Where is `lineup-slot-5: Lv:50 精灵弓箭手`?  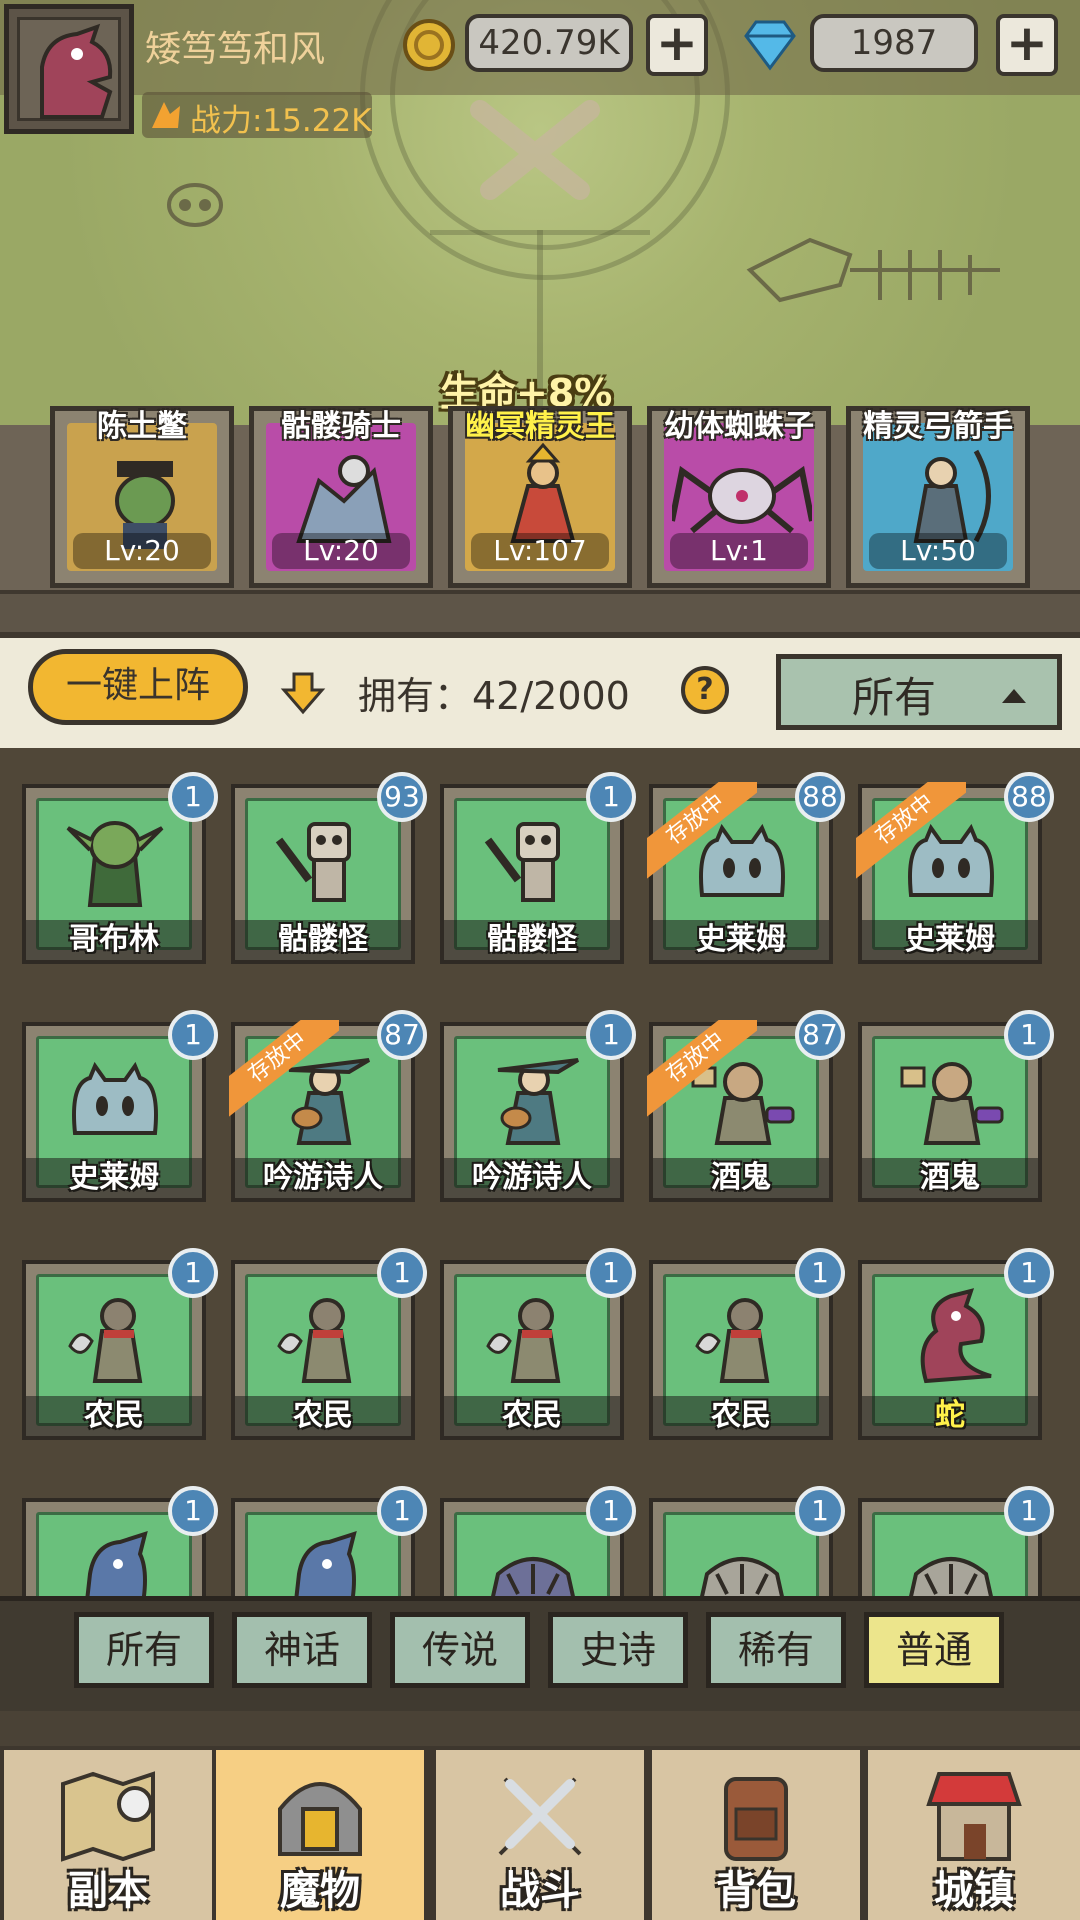 lineup-slot-5: Lv:50 精灵弓箭手 is located at coordinates (938, 497).